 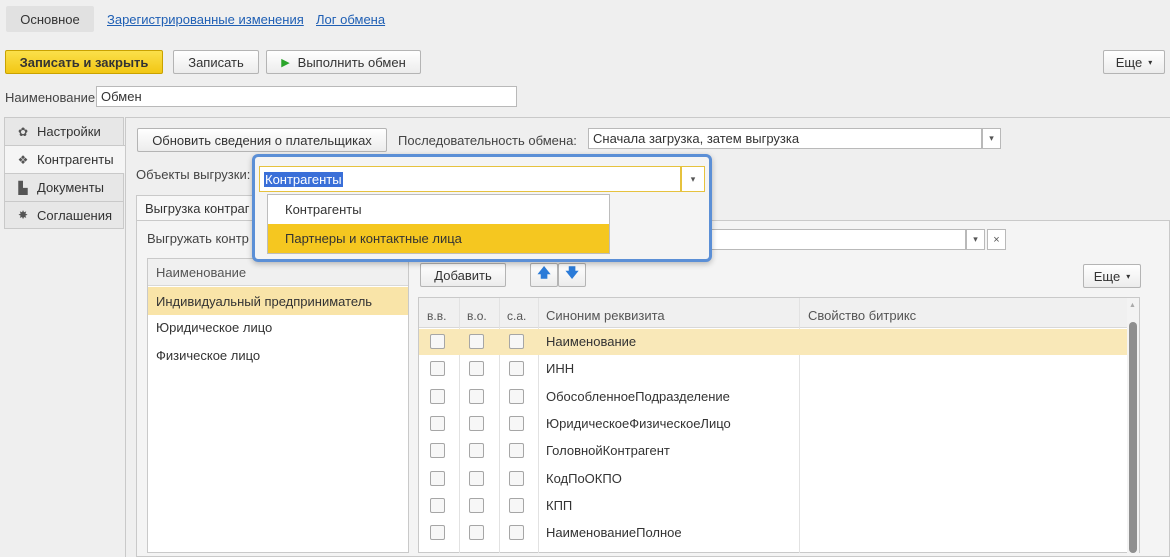 I want to click on more-button-table: Еще ▾, so click(x=1112, y=276).